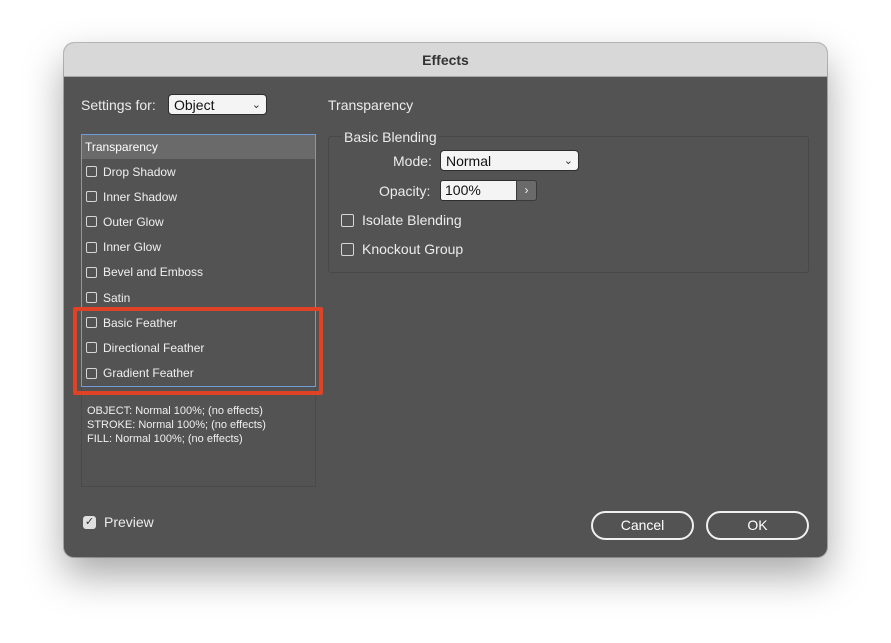 Image resolution: width=891 pixels, height=643 pixels. Describe the element at coordinates (642, 525) in the screenshot. I see `cancel-button: Cancel` at that location.